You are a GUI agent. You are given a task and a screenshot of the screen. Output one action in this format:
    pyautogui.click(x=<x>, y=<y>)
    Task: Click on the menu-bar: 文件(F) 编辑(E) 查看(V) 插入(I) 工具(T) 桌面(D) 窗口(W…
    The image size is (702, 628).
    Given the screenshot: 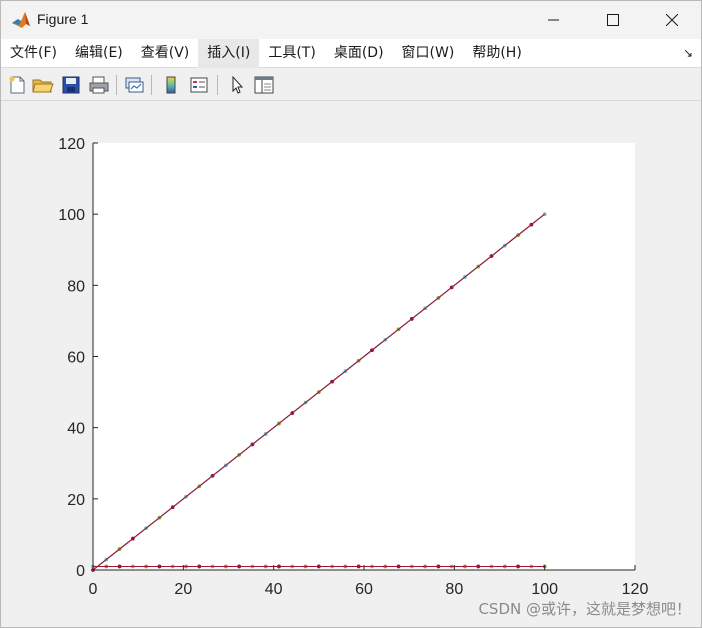 What is the action you would take?
    pyautogui.click(x=351, y=53)
    